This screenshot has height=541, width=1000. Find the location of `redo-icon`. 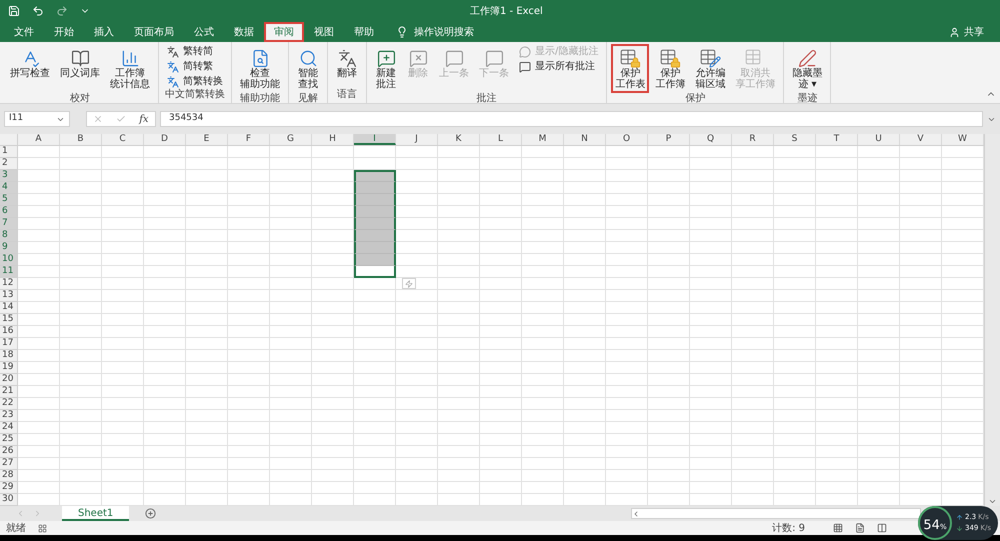

redo-icon is located at coordinates (62, 11).